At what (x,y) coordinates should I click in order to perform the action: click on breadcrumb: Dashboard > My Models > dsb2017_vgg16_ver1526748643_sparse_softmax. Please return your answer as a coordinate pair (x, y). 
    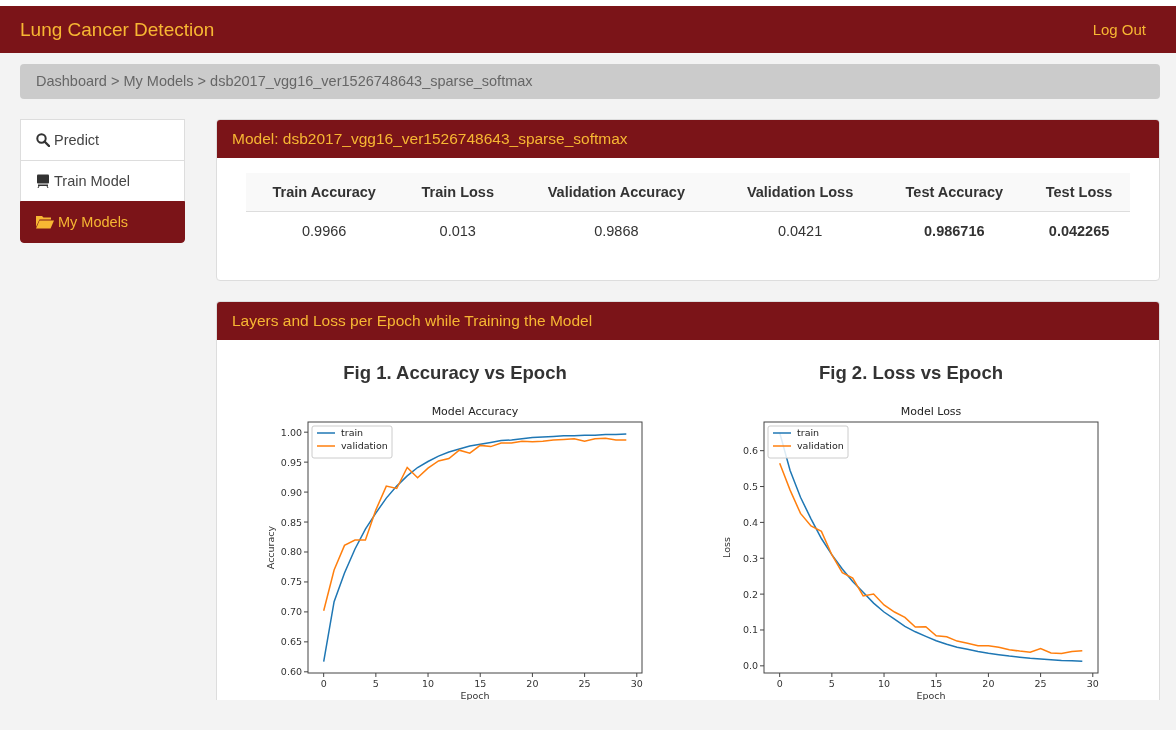
    Looking at the image, I should click on (590, 81).